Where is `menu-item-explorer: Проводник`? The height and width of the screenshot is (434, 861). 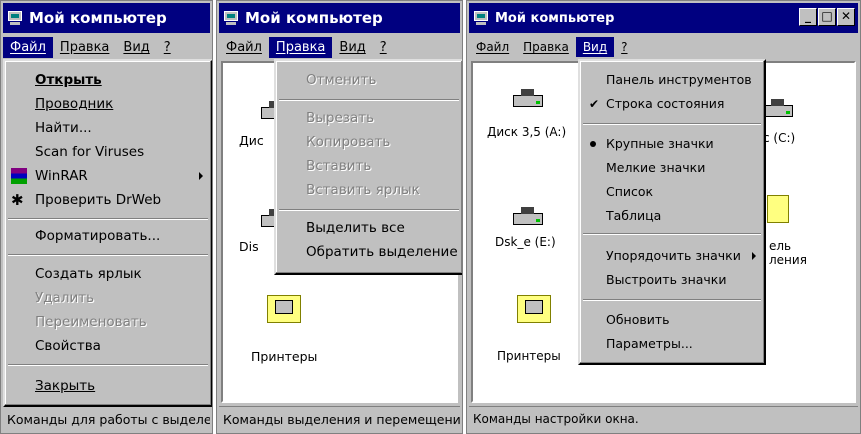 menu-item-explorer: Проводник is located at coordinates (108, 104).